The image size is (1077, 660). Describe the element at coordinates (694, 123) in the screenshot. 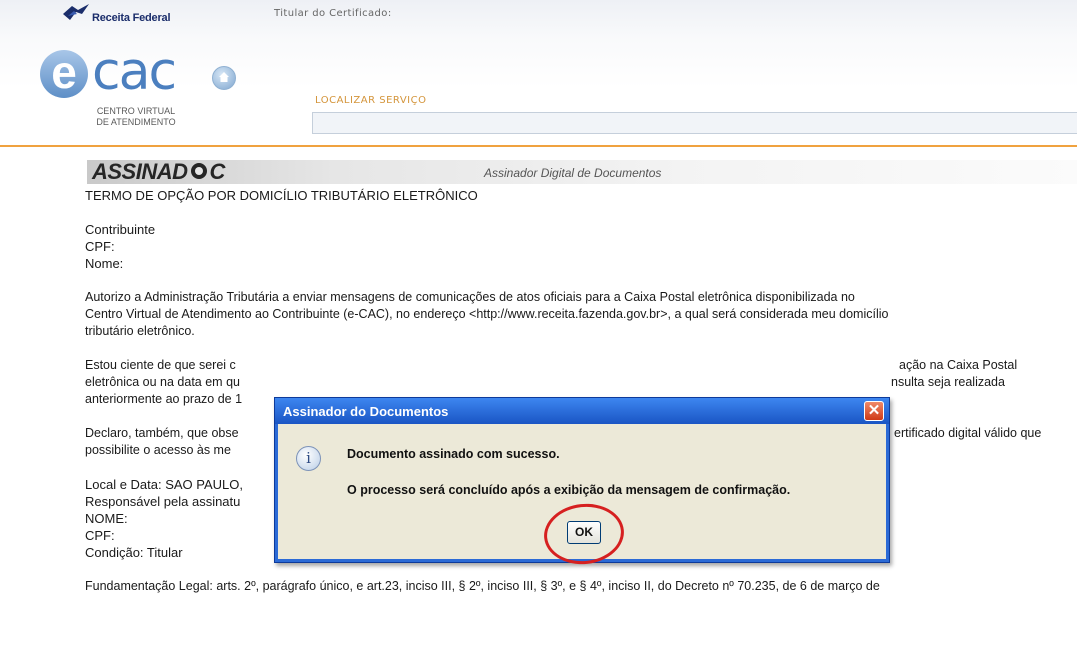

I see `search-input` at that location.